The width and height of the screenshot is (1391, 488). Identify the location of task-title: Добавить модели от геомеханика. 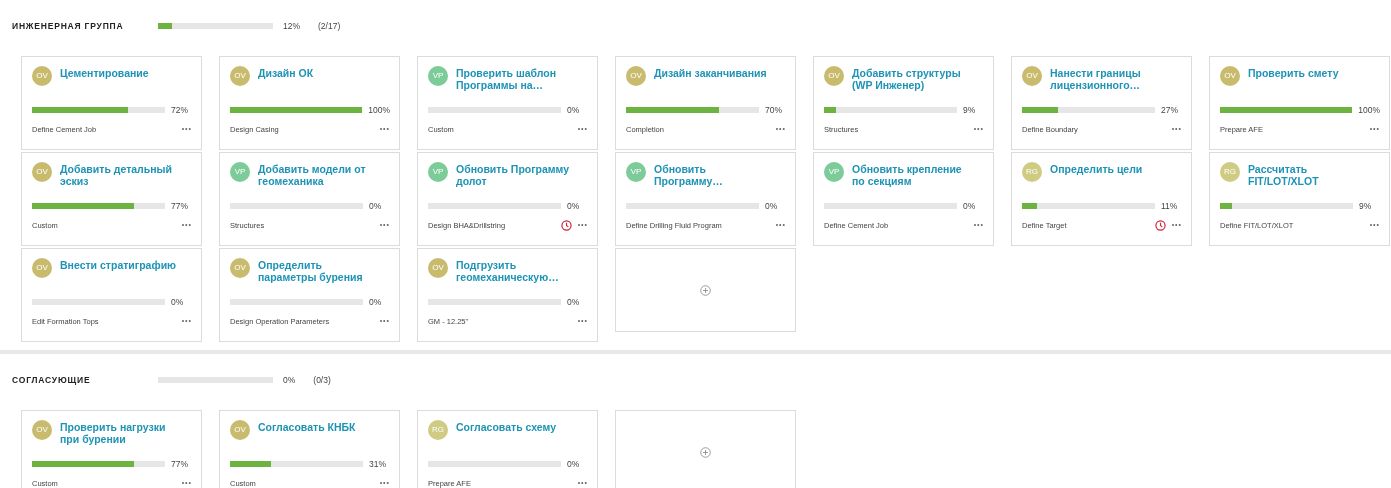
(317, 181).